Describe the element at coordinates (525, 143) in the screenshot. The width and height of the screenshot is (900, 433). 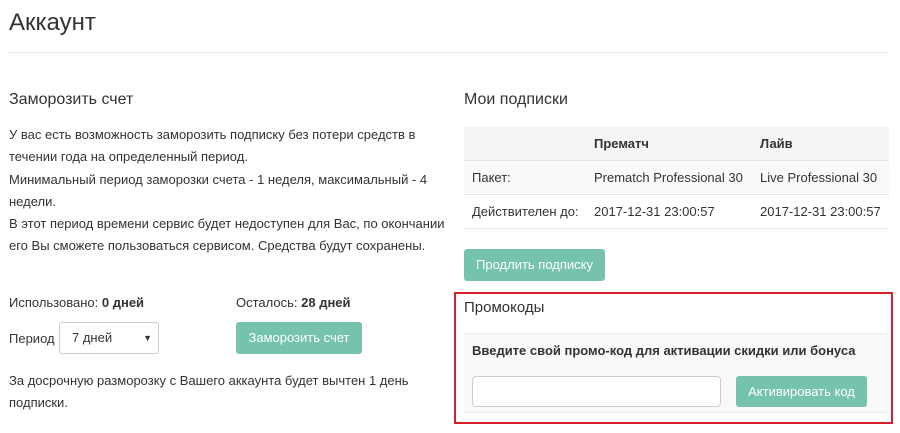
I see `table-header-cell` at that location.